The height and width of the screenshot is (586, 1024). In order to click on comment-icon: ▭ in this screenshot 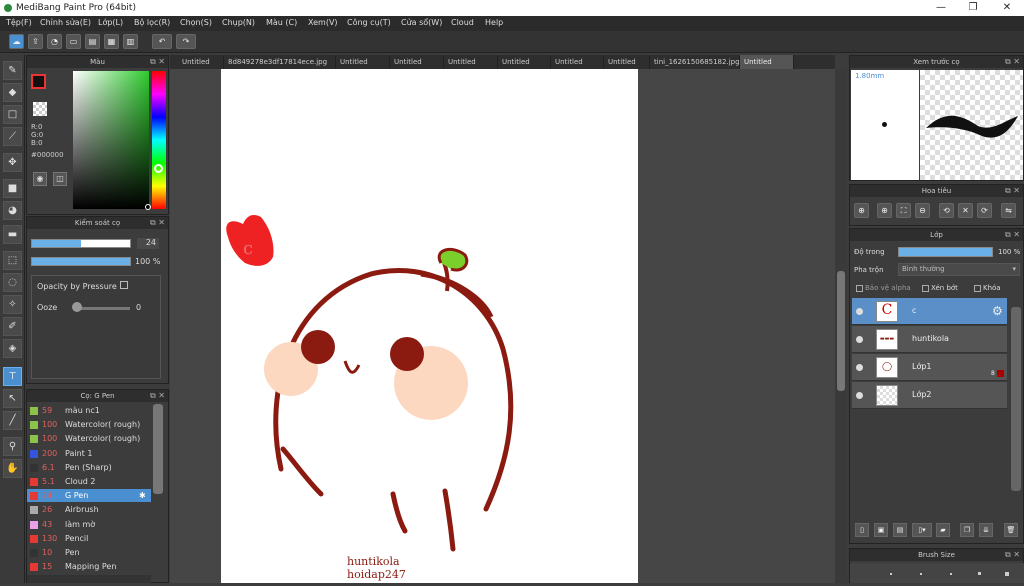, I will do `click(73, 41)`.